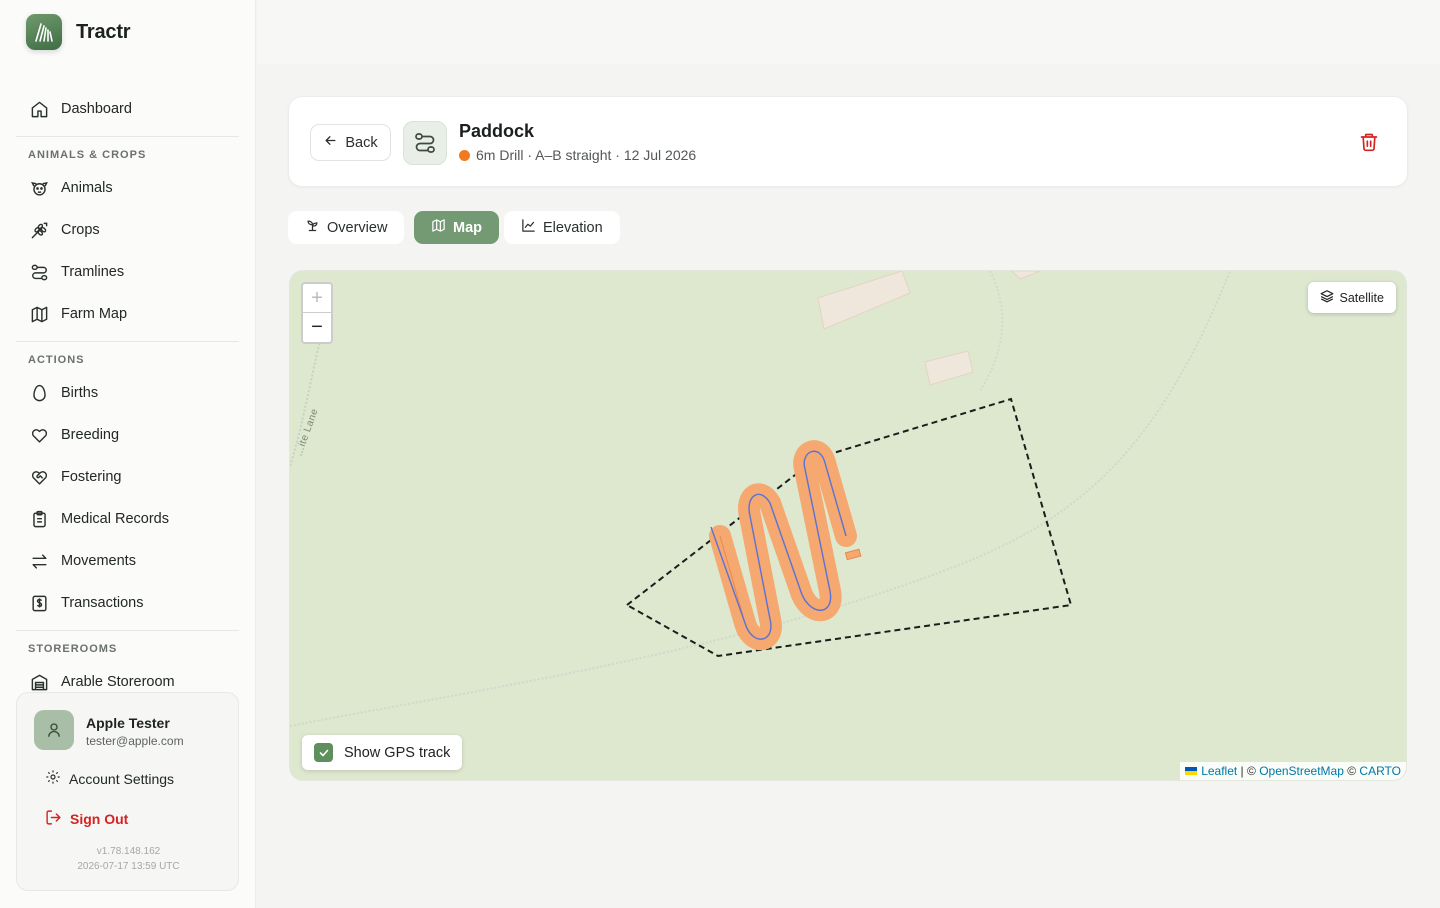  I want to click on warehouse-icon, so click(39, 682).